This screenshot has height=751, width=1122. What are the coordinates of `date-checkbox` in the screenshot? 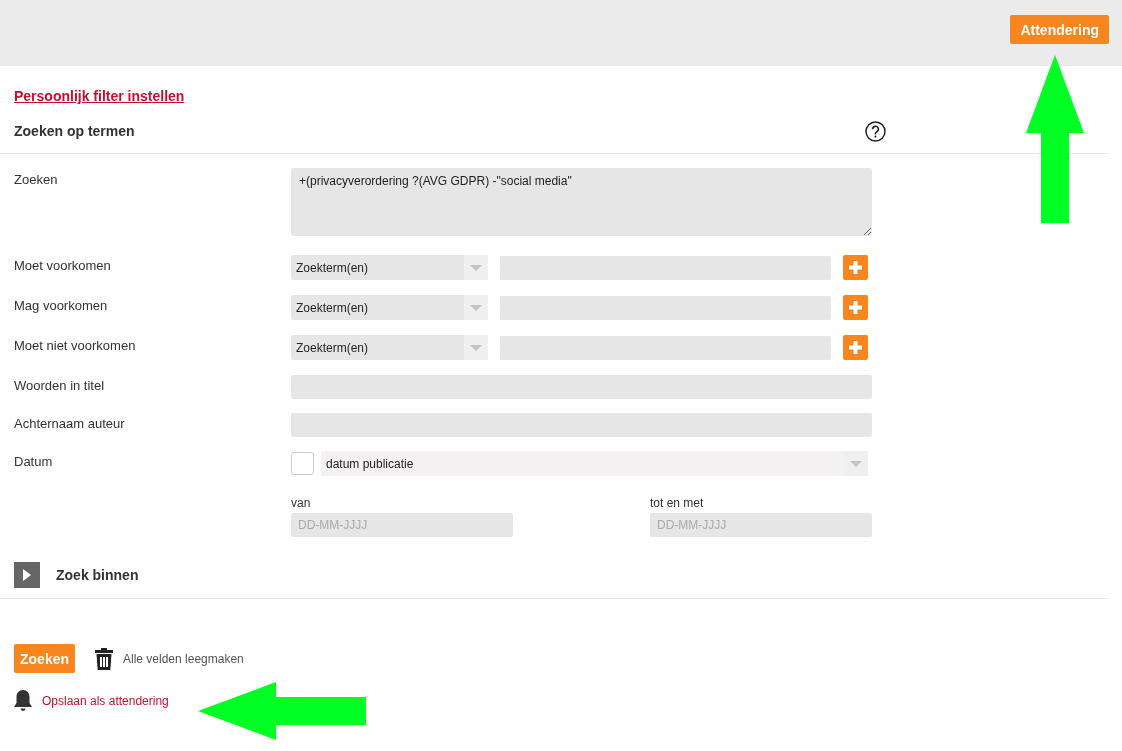 It's located at (302, 463).